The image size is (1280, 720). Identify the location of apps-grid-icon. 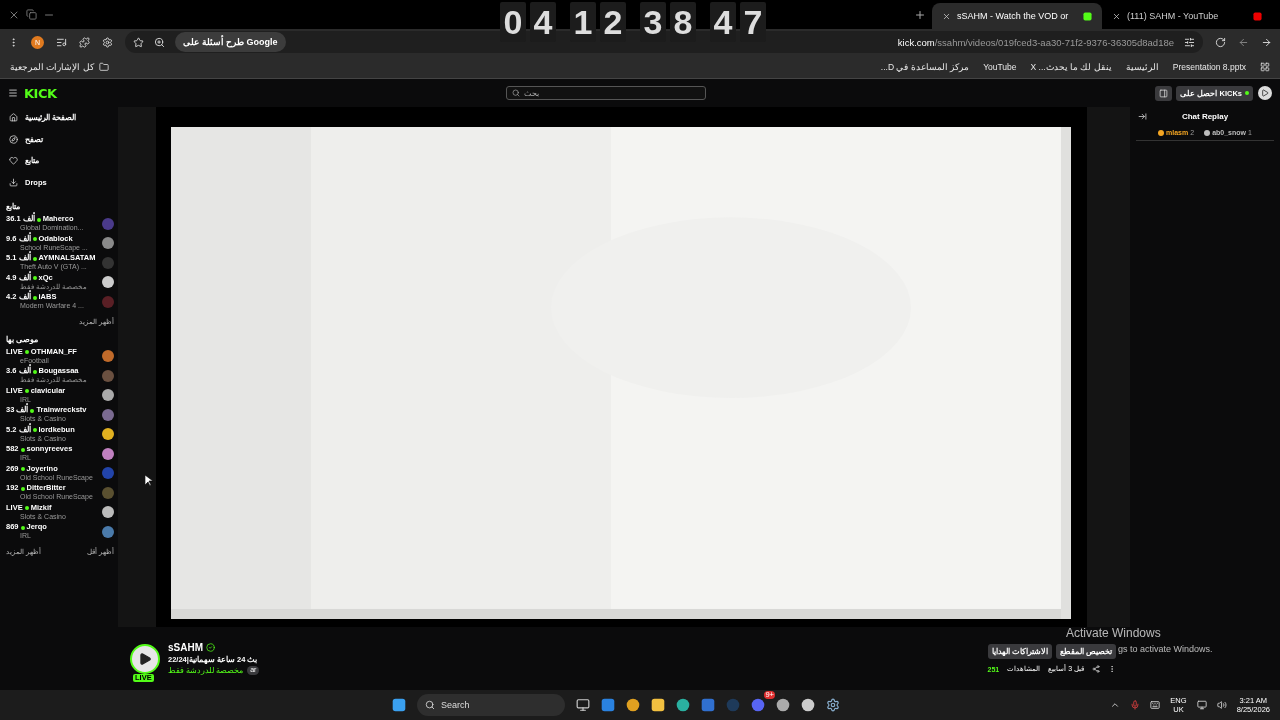
(1265, 66).